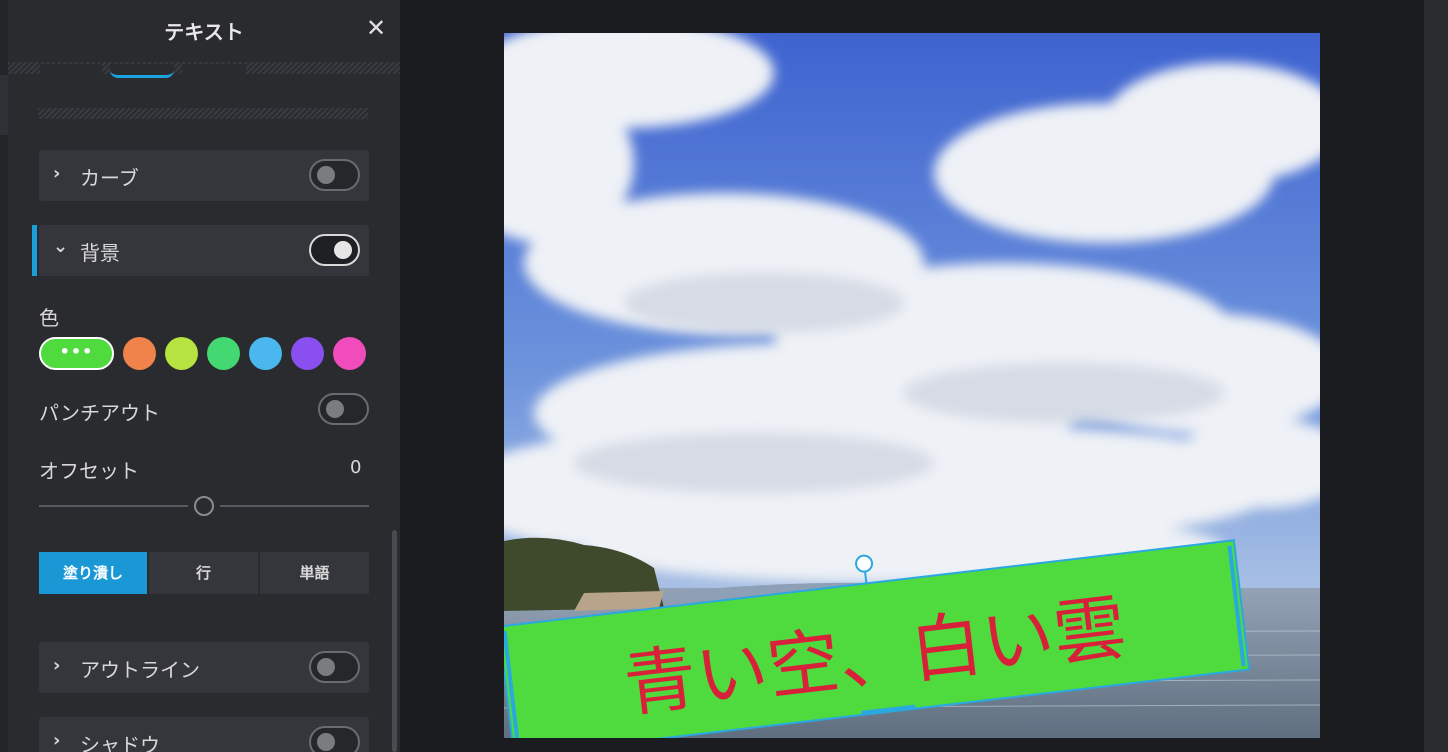 The height and width of the screenshot is (752, 1448). What do you see at coordinates (376, 28) in the screenshot?
I see `close-icon: ✕` at bounding box center [376, 28].